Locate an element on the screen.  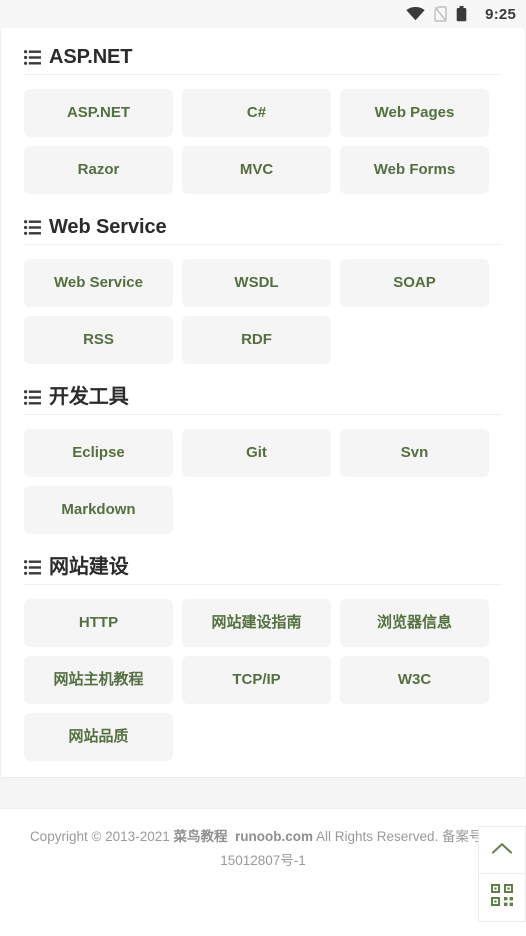
tutorial-card-label: Eclipse is located at coordinates (98, 452).